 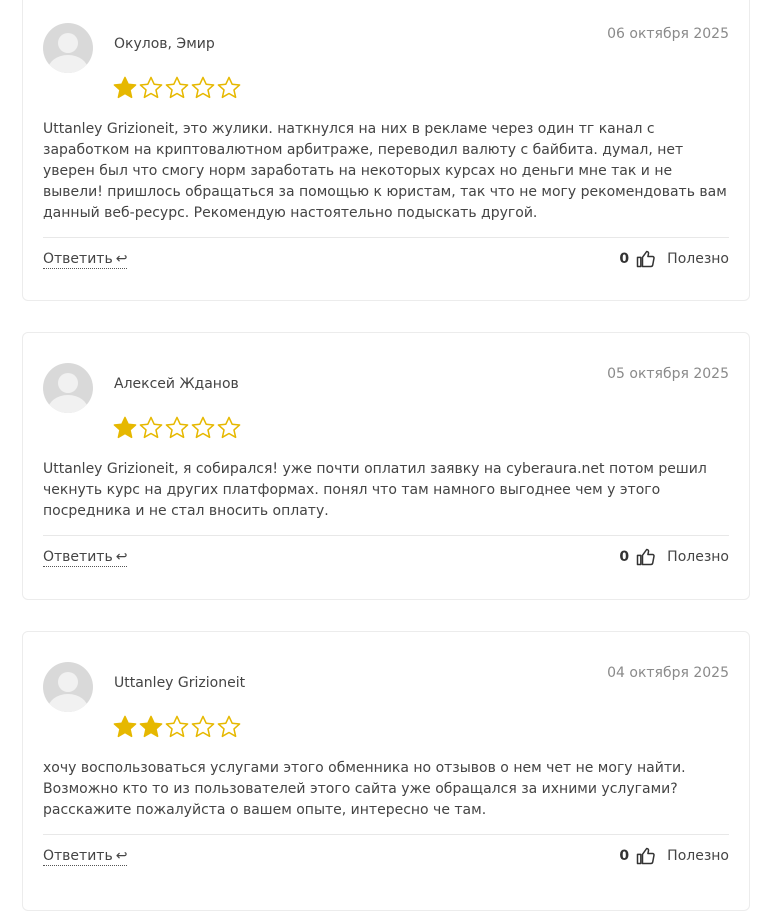 I want to click on review-author: Окулов, Эмир, so click(x=164, y=44).